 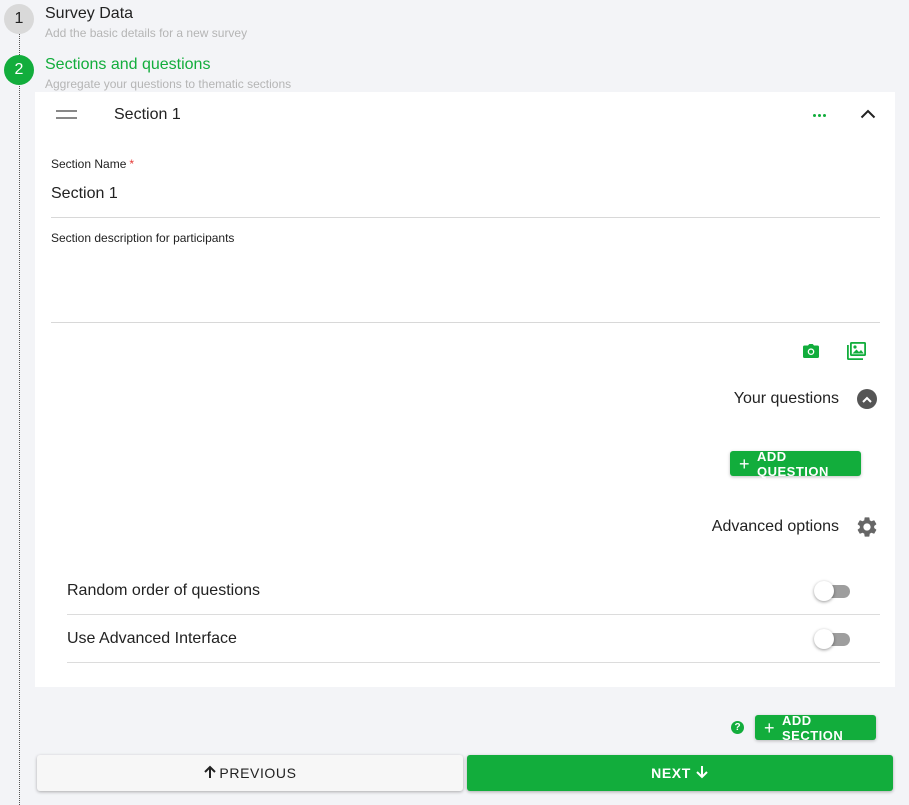 I want to click on section-name-underline, so click(x=465, y=217).